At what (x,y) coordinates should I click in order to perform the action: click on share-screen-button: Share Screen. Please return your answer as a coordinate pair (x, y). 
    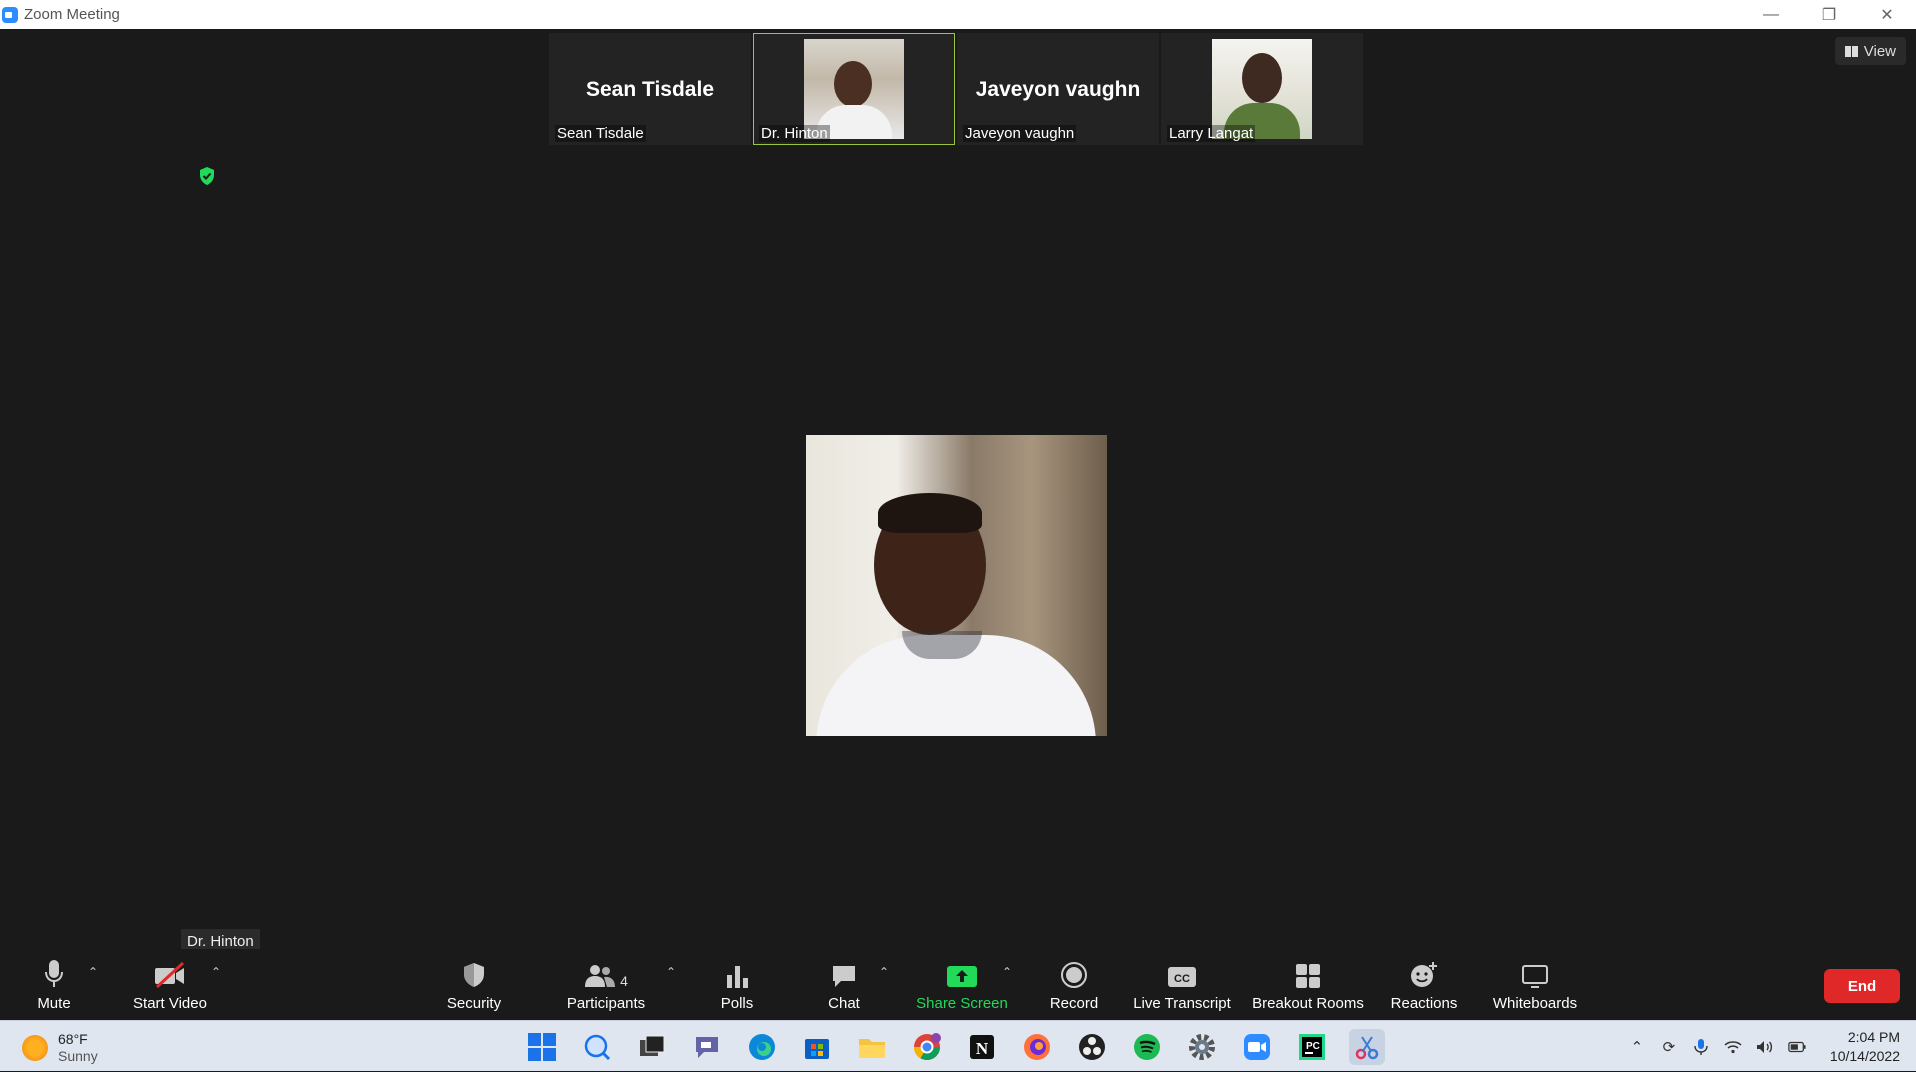
    Looking at the image, I should click on (962, 984).